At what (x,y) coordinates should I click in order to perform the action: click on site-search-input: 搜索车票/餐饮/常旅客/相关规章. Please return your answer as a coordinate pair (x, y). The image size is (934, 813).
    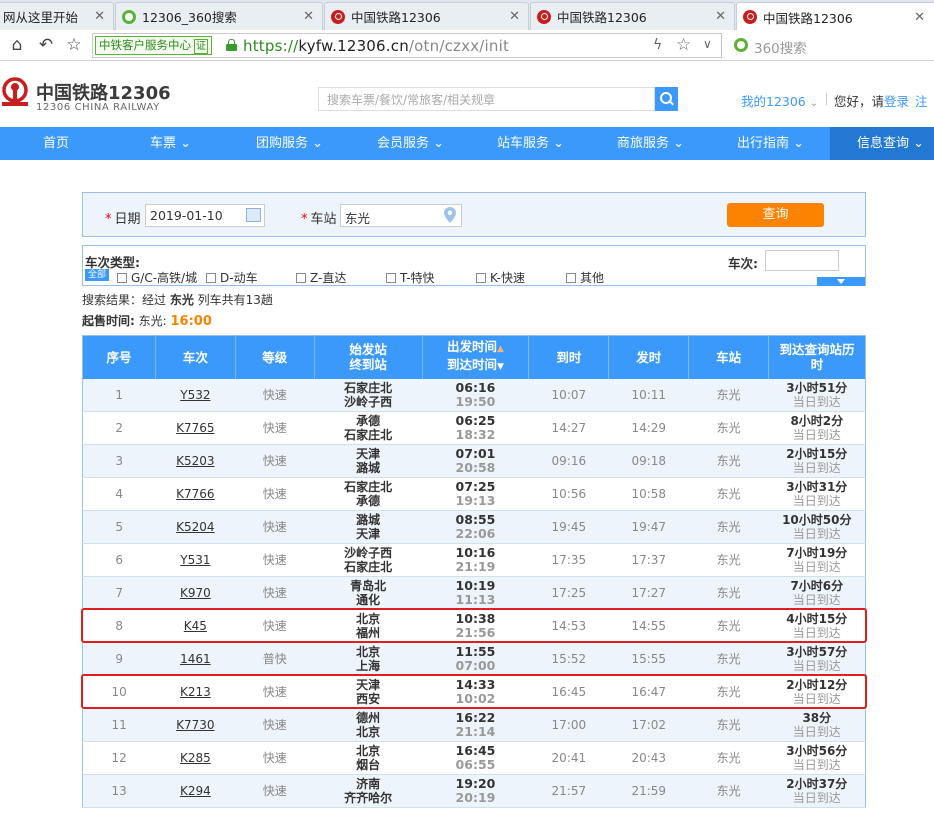
    Looking at the image, I should click on (486, 99).